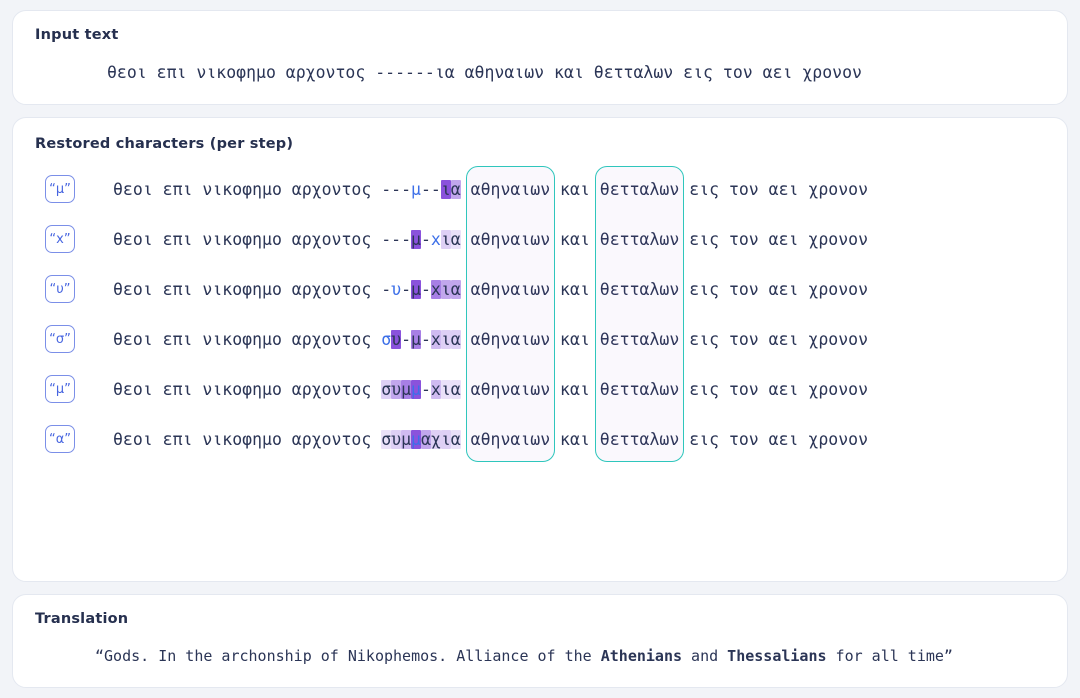 This screenshot has width=1080, height=698. I want to click on predicted-character-badge: “υ”, so click(60, 289).